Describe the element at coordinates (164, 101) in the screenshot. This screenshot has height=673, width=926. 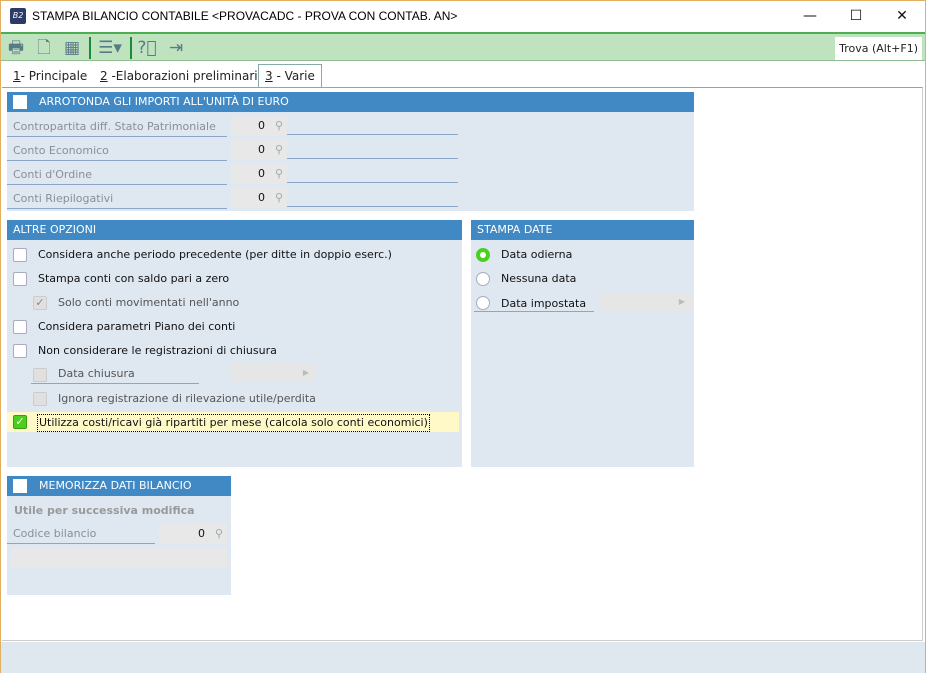
I see `arrotonda-title: ARROTONDA GLI IMPORTI ALL'UNITÀ DI EURO` at that location.